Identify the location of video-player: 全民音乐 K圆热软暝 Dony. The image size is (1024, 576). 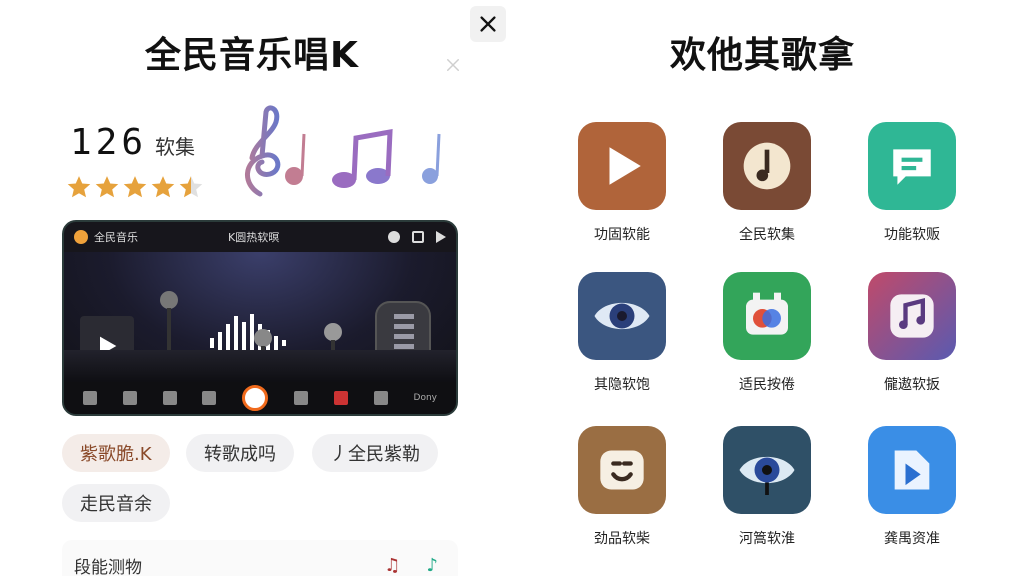
(260, 318).